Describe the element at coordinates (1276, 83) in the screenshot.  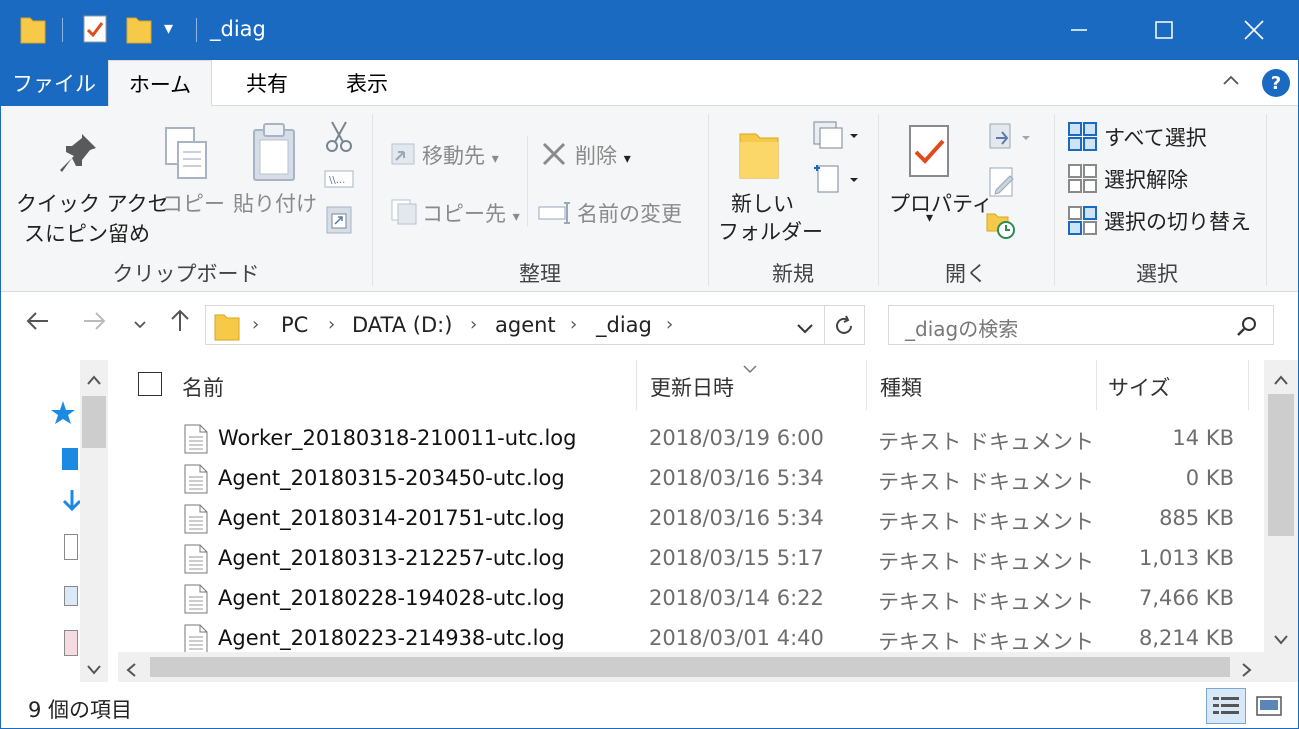
I see `help-icon: ?` at that location.